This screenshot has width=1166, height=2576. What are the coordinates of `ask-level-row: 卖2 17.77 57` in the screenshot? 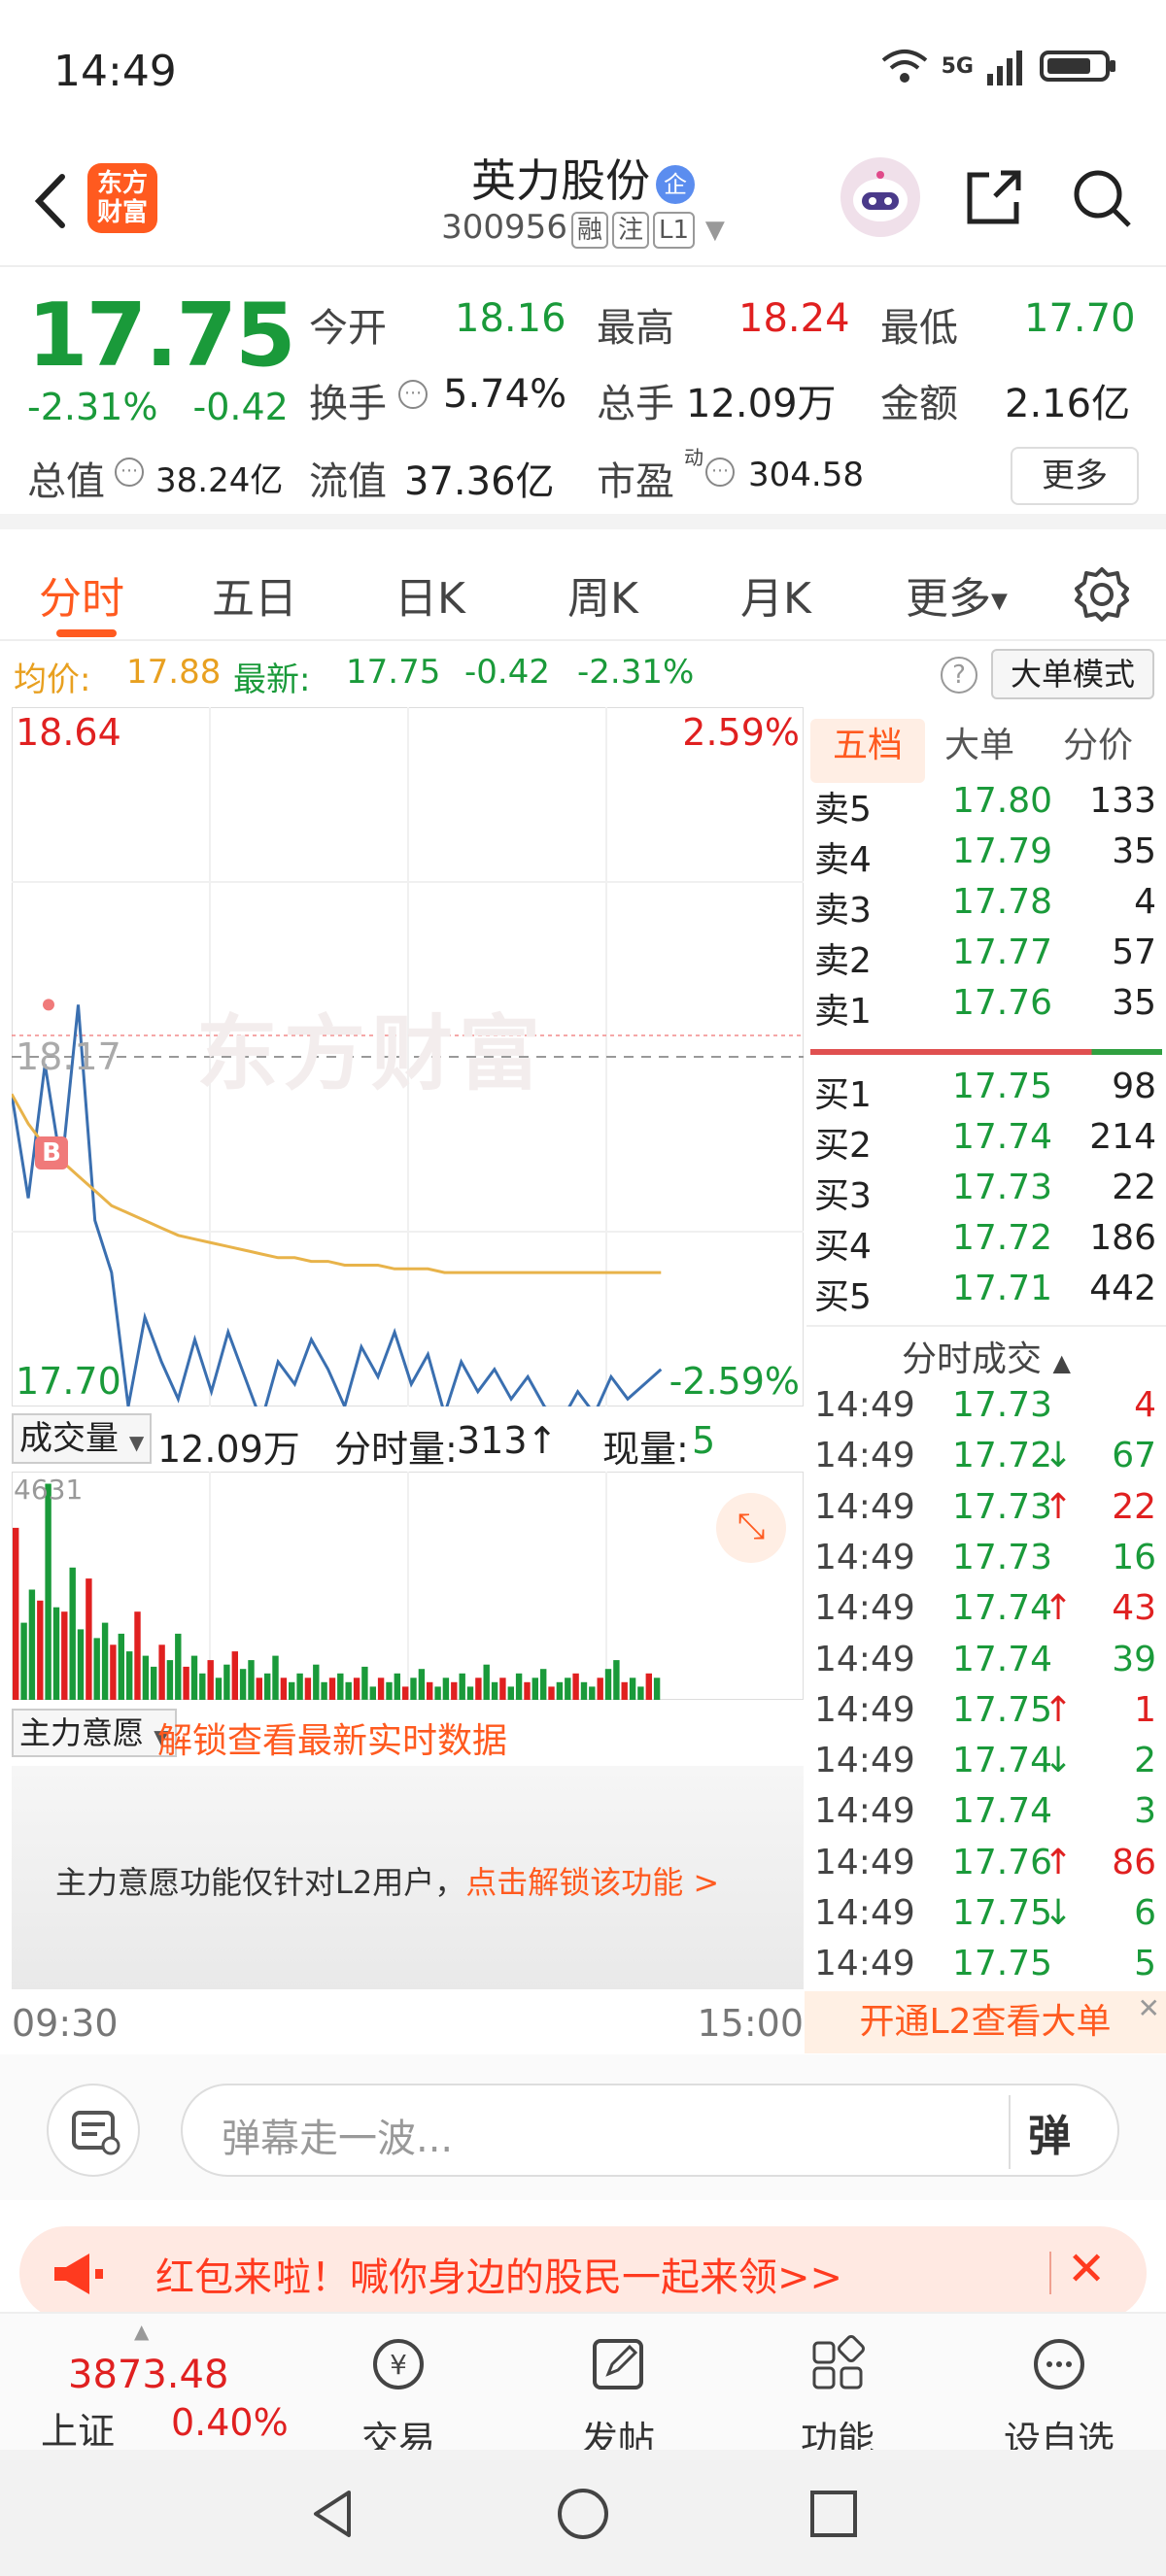 It's located at (986, 957).